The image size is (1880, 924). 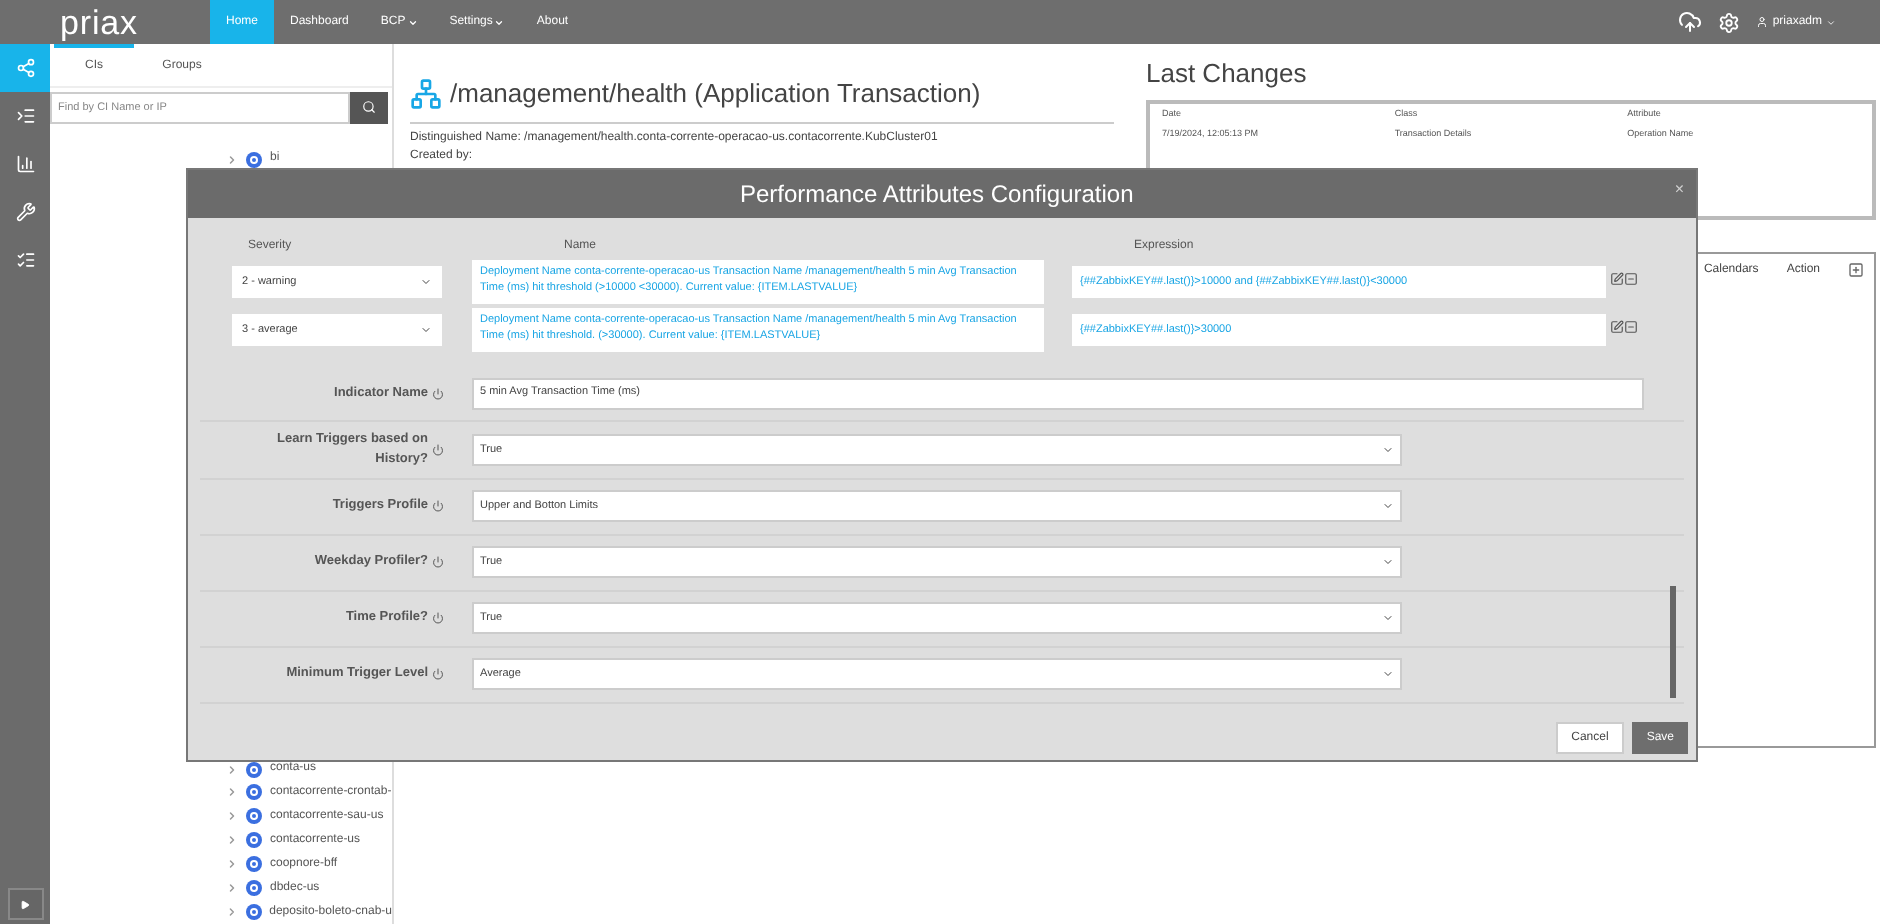 I want to click on transaction-icon, so click(x=426, y=93).